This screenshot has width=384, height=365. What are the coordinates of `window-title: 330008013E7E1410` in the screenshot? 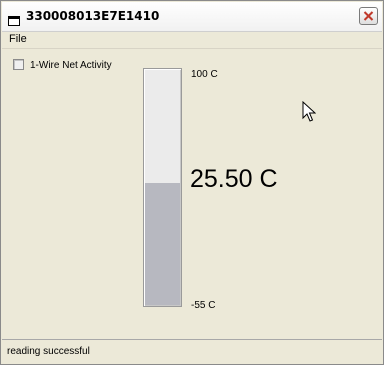 It's located at (93, 16).